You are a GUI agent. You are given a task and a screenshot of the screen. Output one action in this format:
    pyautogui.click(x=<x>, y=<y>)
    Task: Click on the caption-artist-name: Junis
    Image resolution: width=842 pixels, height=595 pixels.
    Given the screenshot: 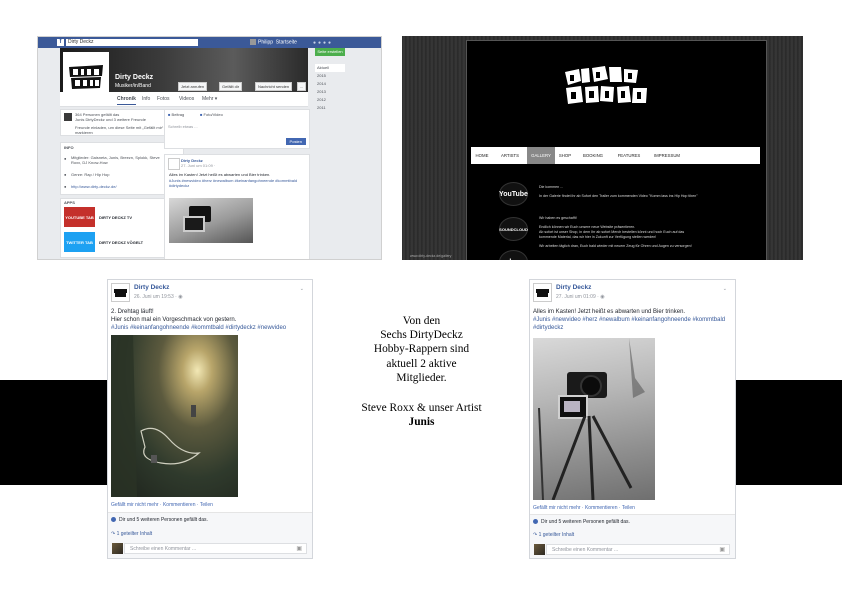 What is the action you would take?
    pyautogui.click(x=421, y=422)
    